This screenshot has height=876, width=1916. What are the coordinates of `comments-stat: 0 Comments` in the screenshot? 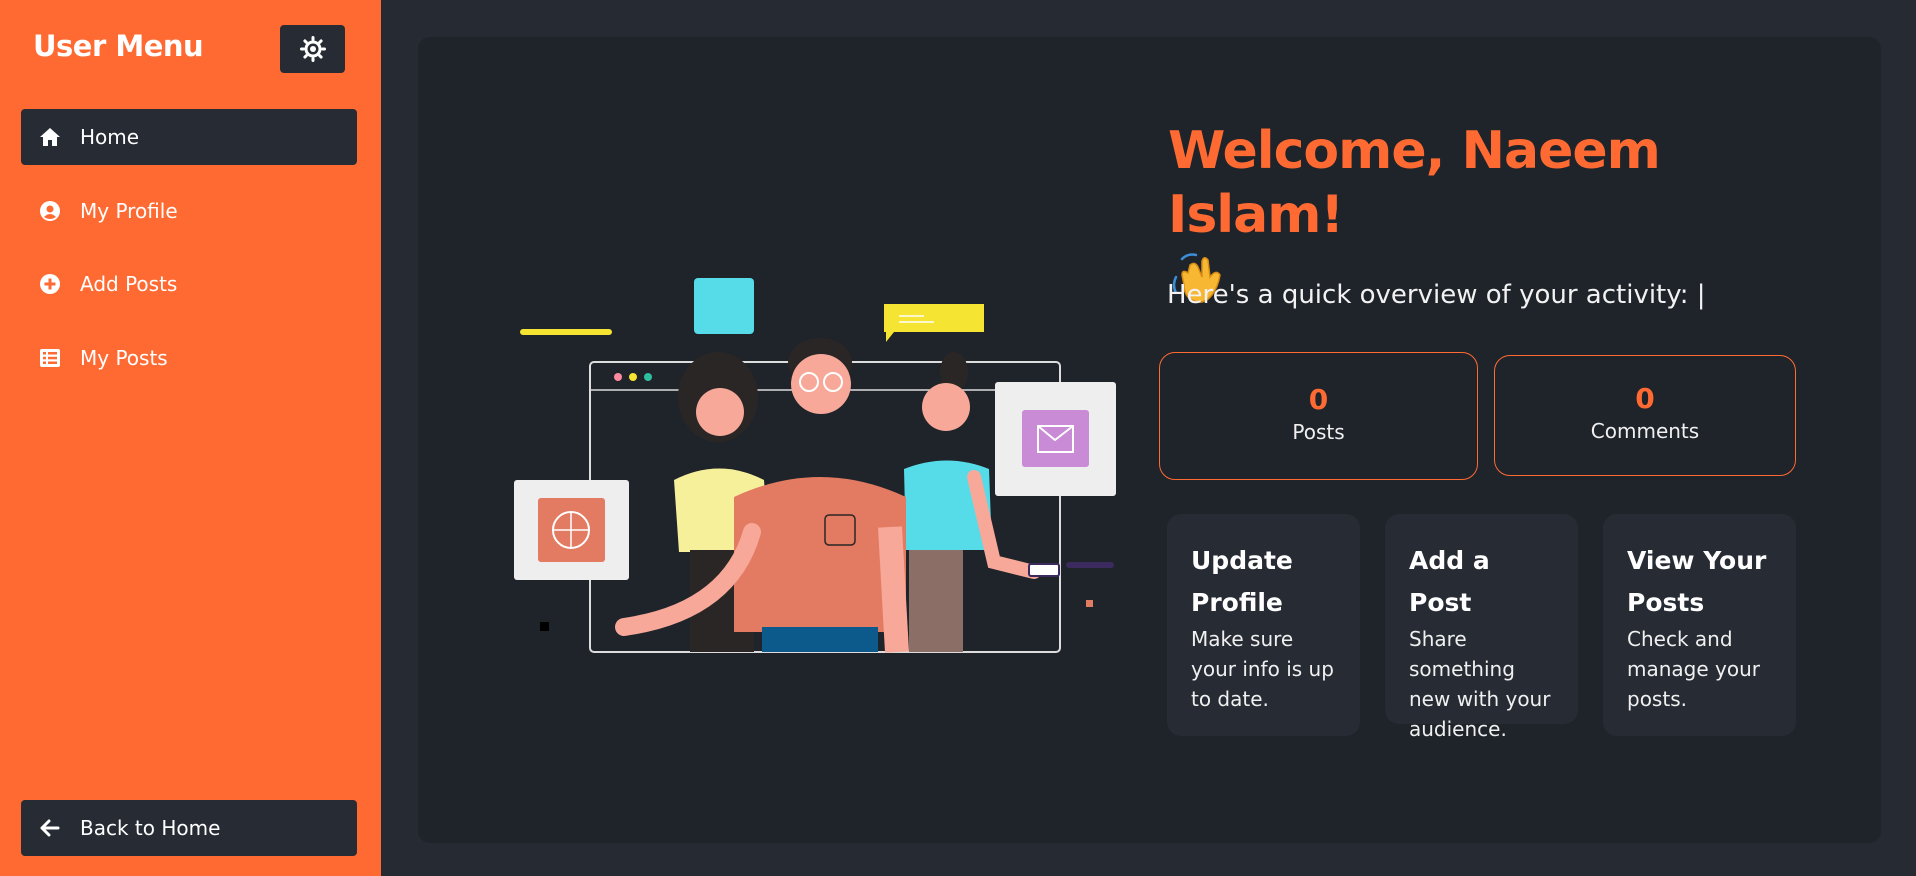 It's located at (1645, 415).